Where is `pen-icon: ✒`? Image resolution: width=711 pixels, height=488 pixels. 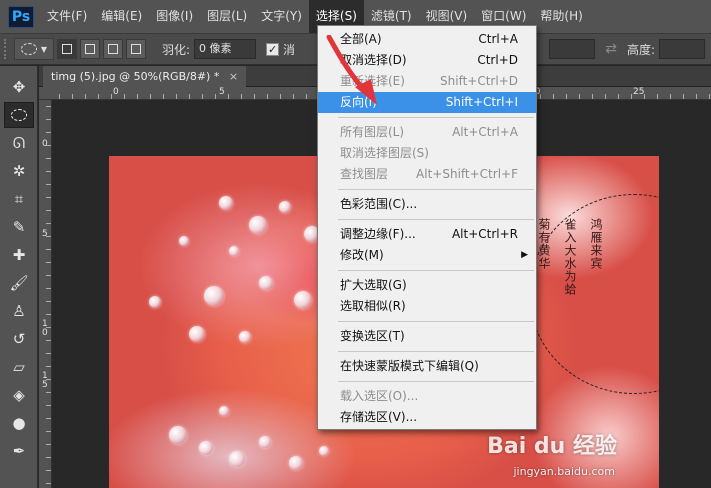
pen-icon: ✒ is located at coordinates (19, 451).